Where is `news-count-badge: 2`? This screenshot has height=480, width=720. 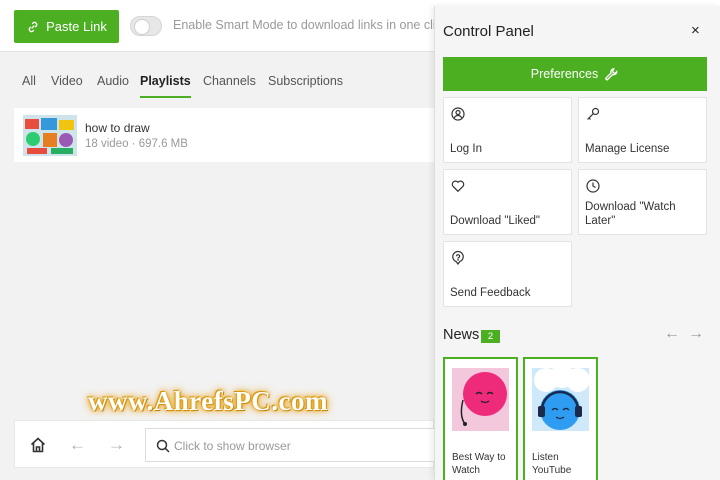 news-count-badge: 2 is located at coordinates (490, 336).